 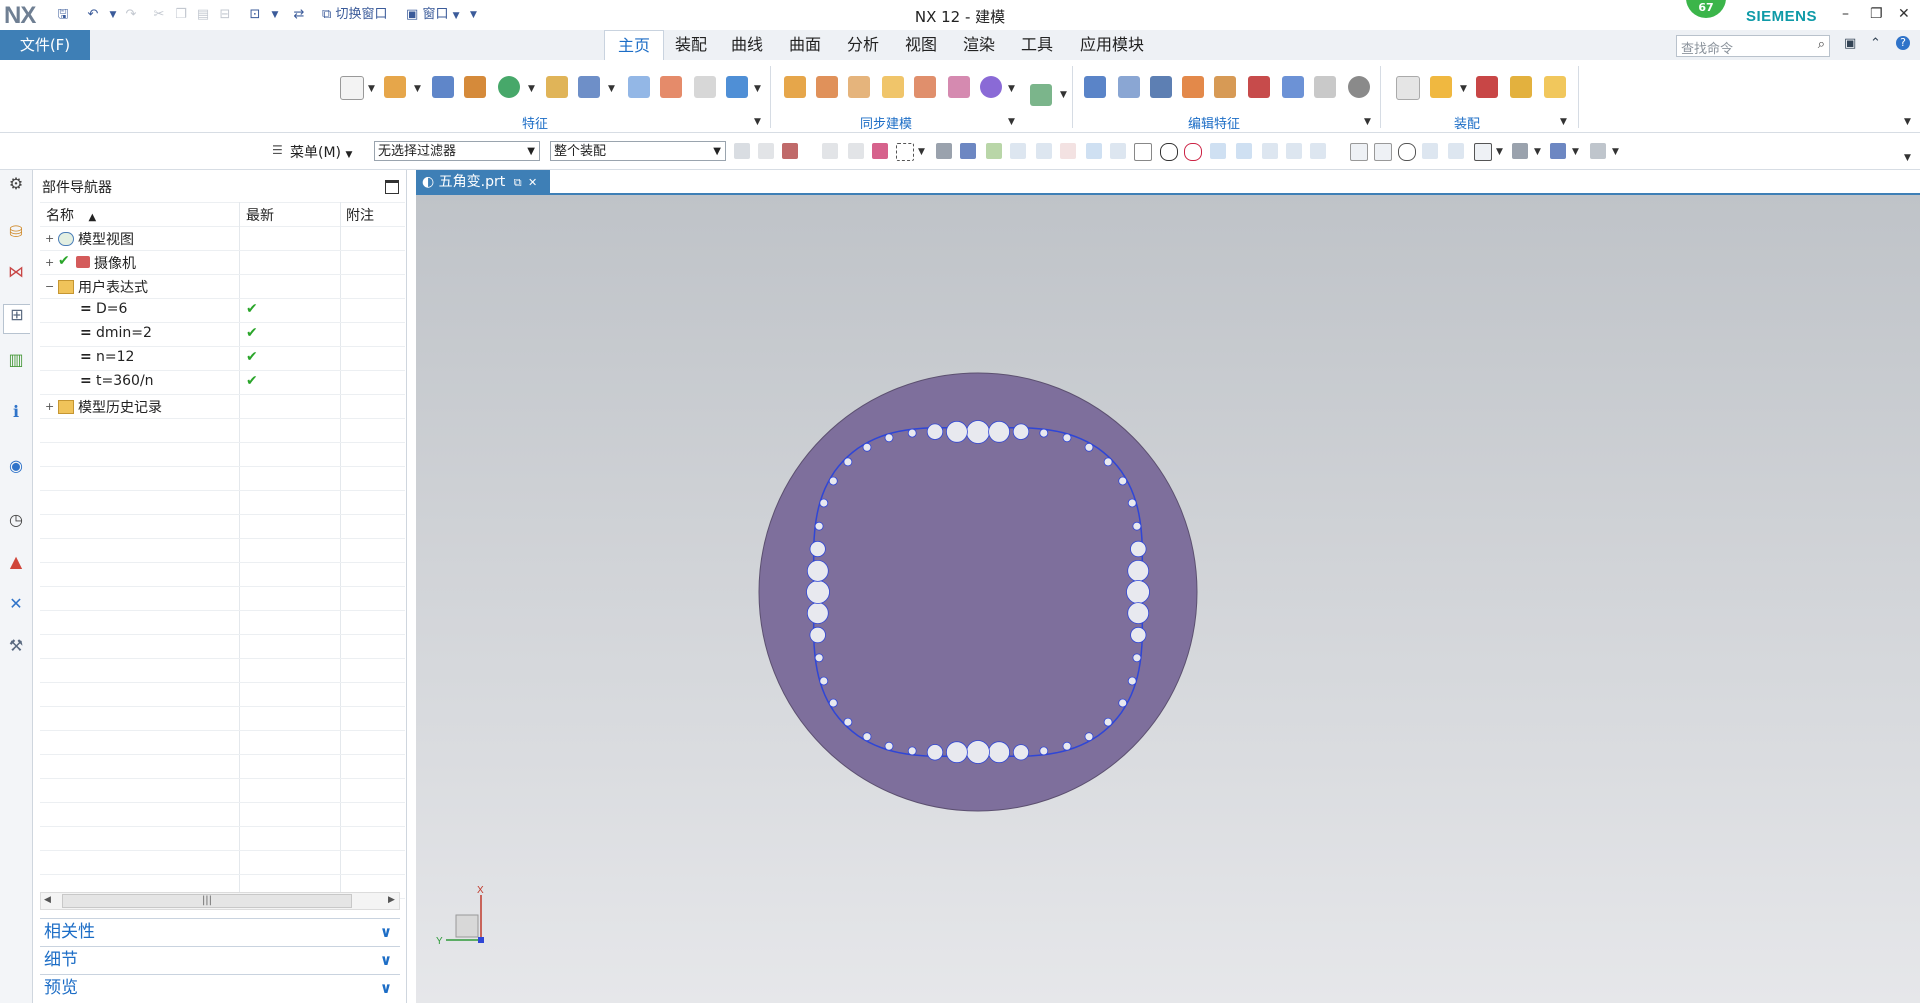 I want to click on tab-curve: 曲线, so click(x=747, y=45).